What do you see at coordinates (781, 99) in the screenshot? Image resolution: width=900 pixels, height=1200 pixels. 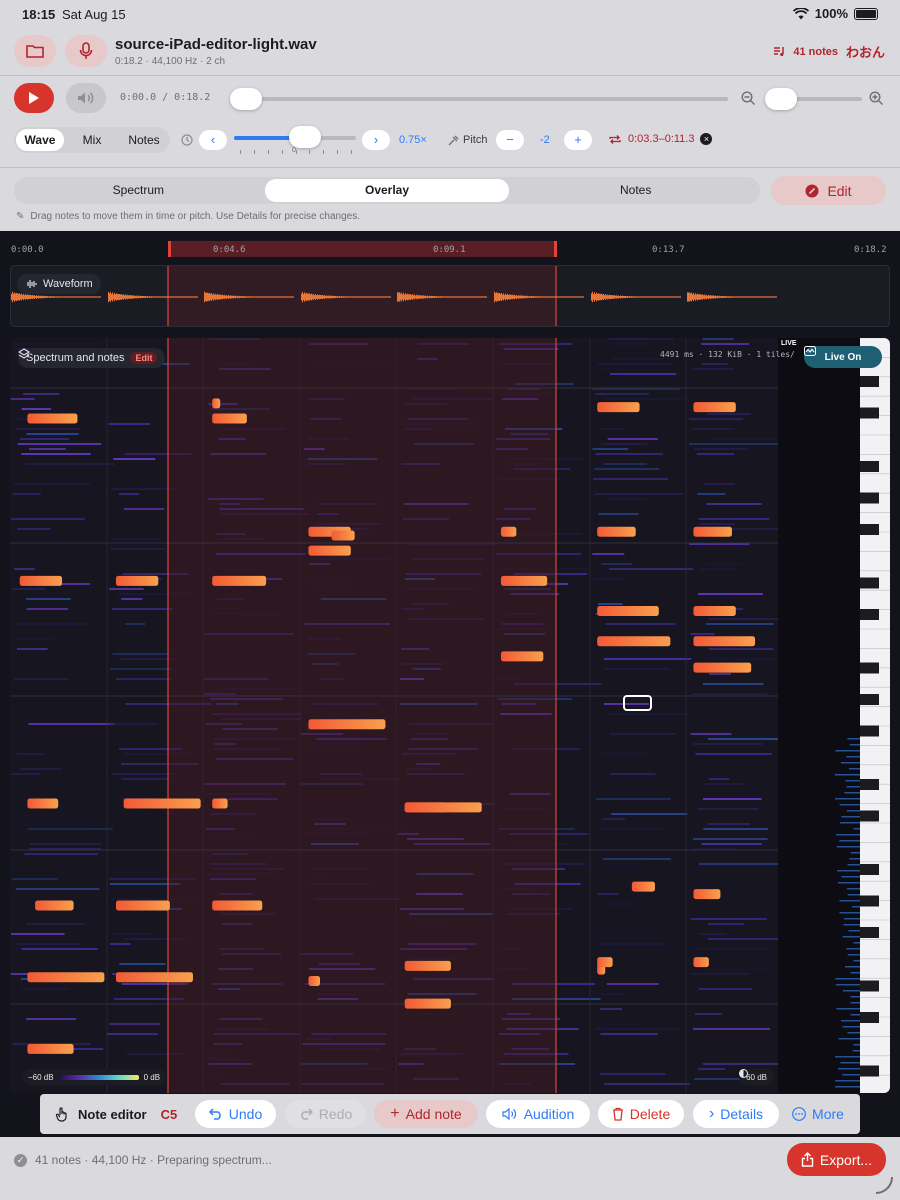 I see `zoom-slider-thumb` at bounding box center [781, 99].